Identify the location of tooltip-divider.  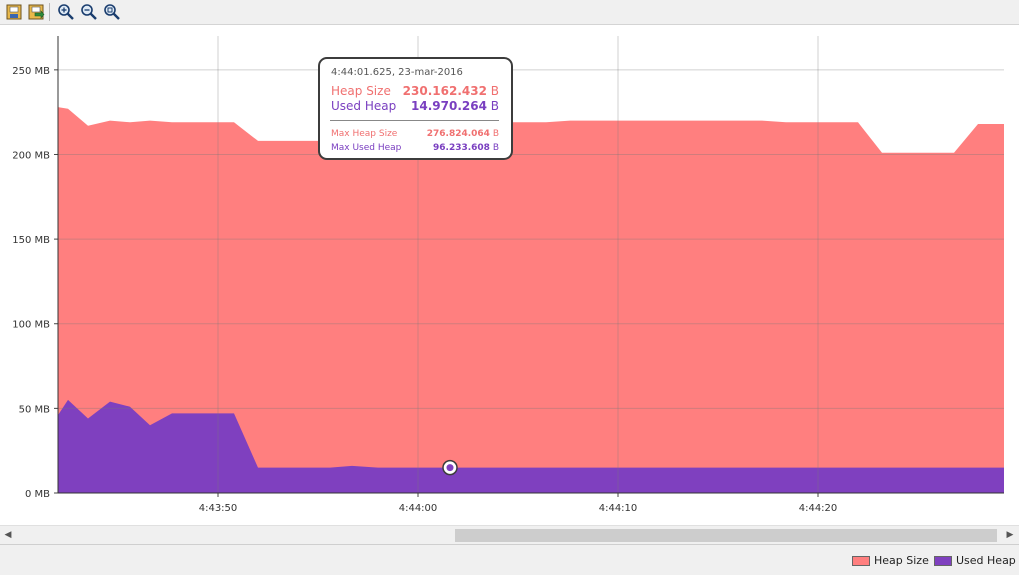
(414, 120).